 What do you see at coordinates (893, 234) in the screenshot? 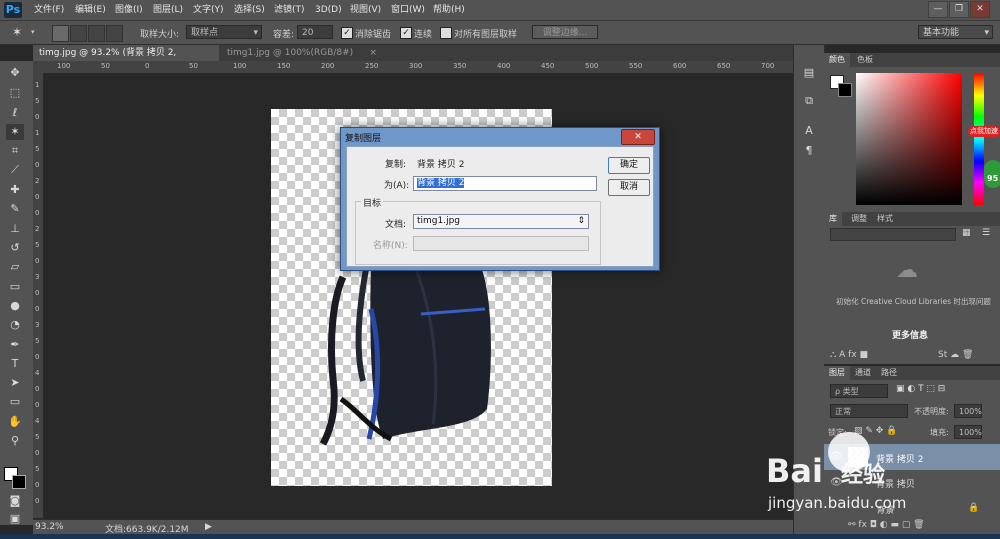
I see `library-select` at bounding box center [893, 234].